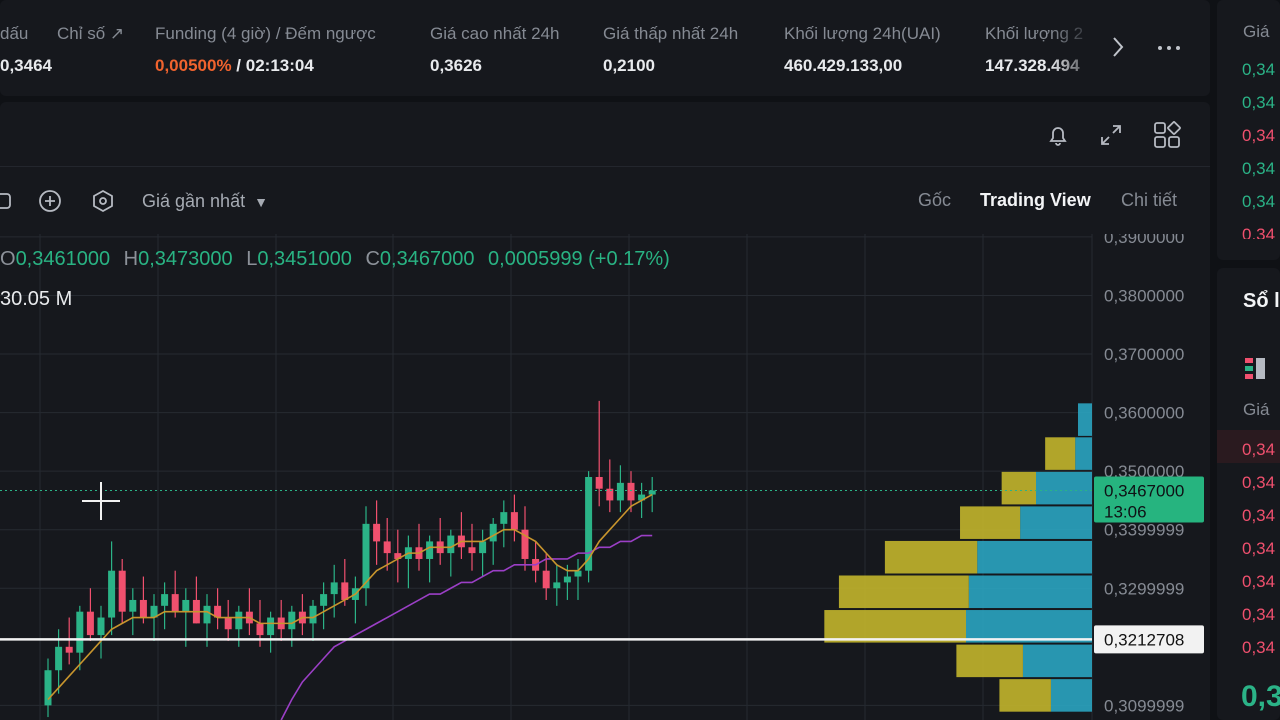  I want to click on order-book-last-price: 0,3, so click(1260, 696).